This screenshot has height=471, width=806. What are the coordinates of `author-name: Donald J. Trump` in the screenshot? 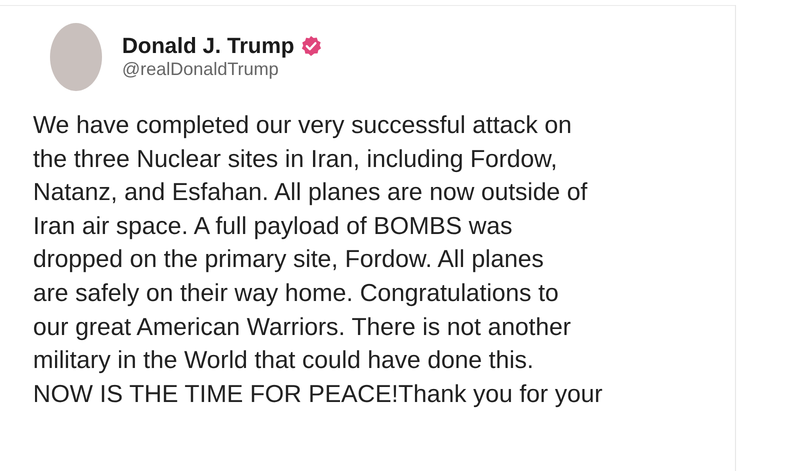 It's located at (208, 46).